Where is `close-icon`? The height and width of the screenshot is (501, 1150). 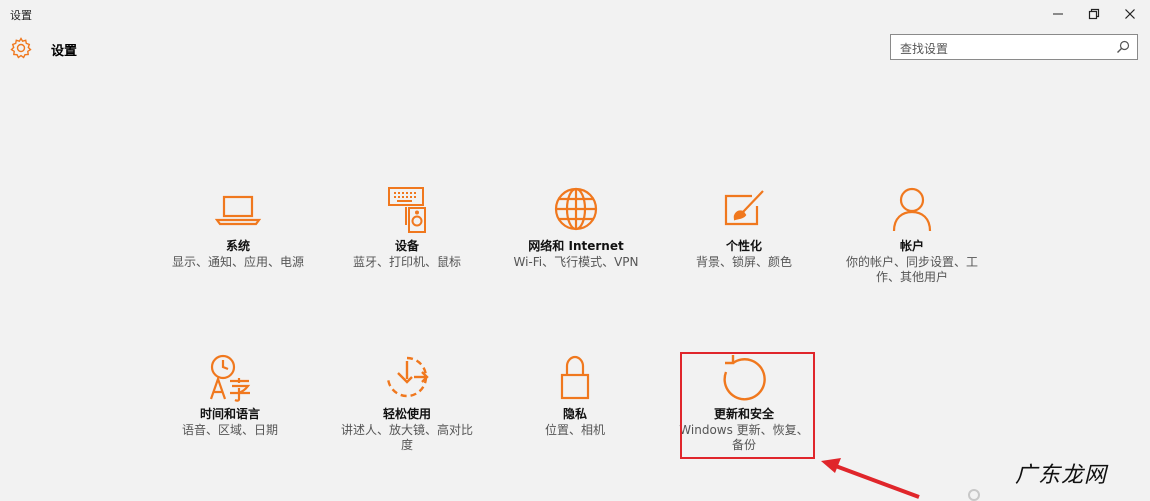
close-icon is located at coordinates (1130, 14).